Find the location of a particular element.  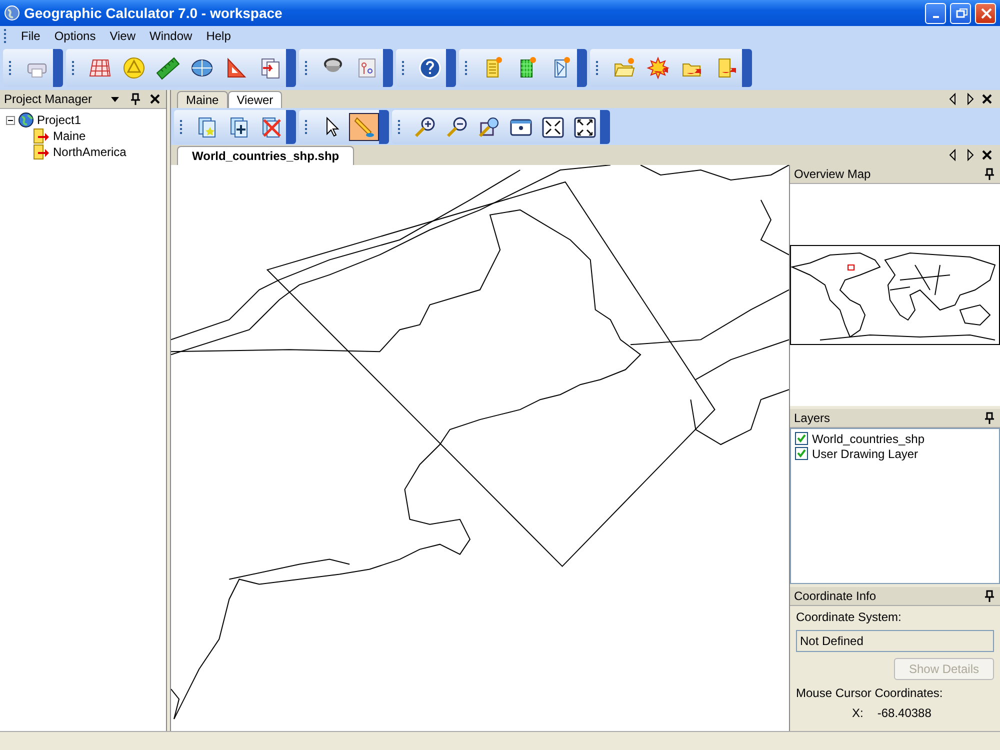

zoom-in-icon is located at coordinates (425, 126).